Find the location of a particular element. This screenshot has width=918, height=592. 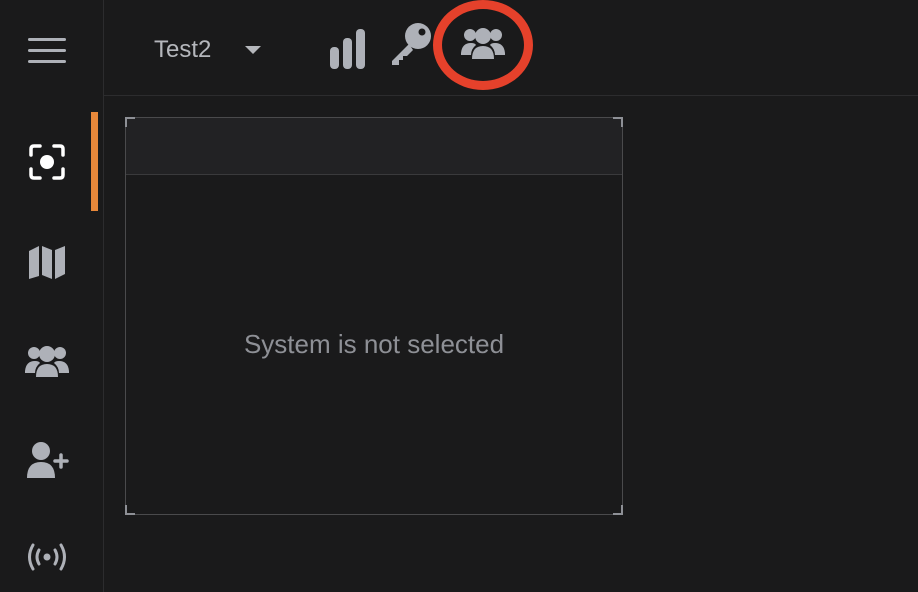

user-plus-icon is located at coordinates (48, 460).